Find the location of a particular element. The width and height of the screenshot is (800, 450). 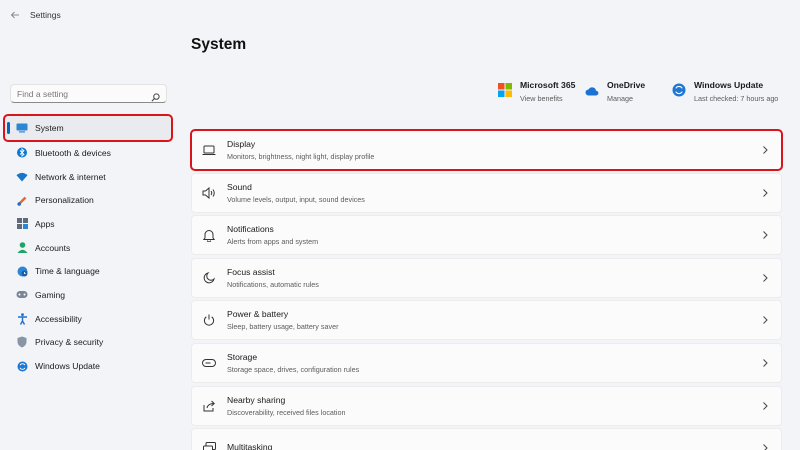

sidebar-item-windows-update: Windows Update is located at coordinates (88, 366).